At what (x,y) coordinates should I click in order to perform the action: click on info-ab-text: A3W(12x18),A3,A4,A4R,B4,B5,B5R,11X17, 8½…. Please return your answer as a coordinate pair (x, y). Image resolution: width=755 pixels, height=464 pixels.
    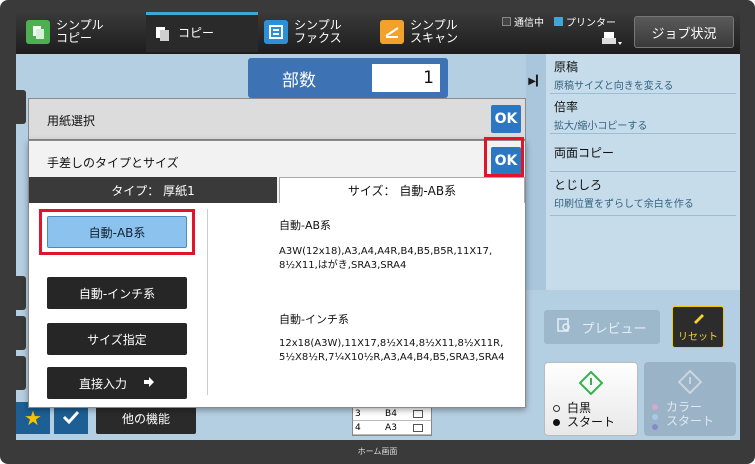
    Looking at the image, I should click on (386, 258).